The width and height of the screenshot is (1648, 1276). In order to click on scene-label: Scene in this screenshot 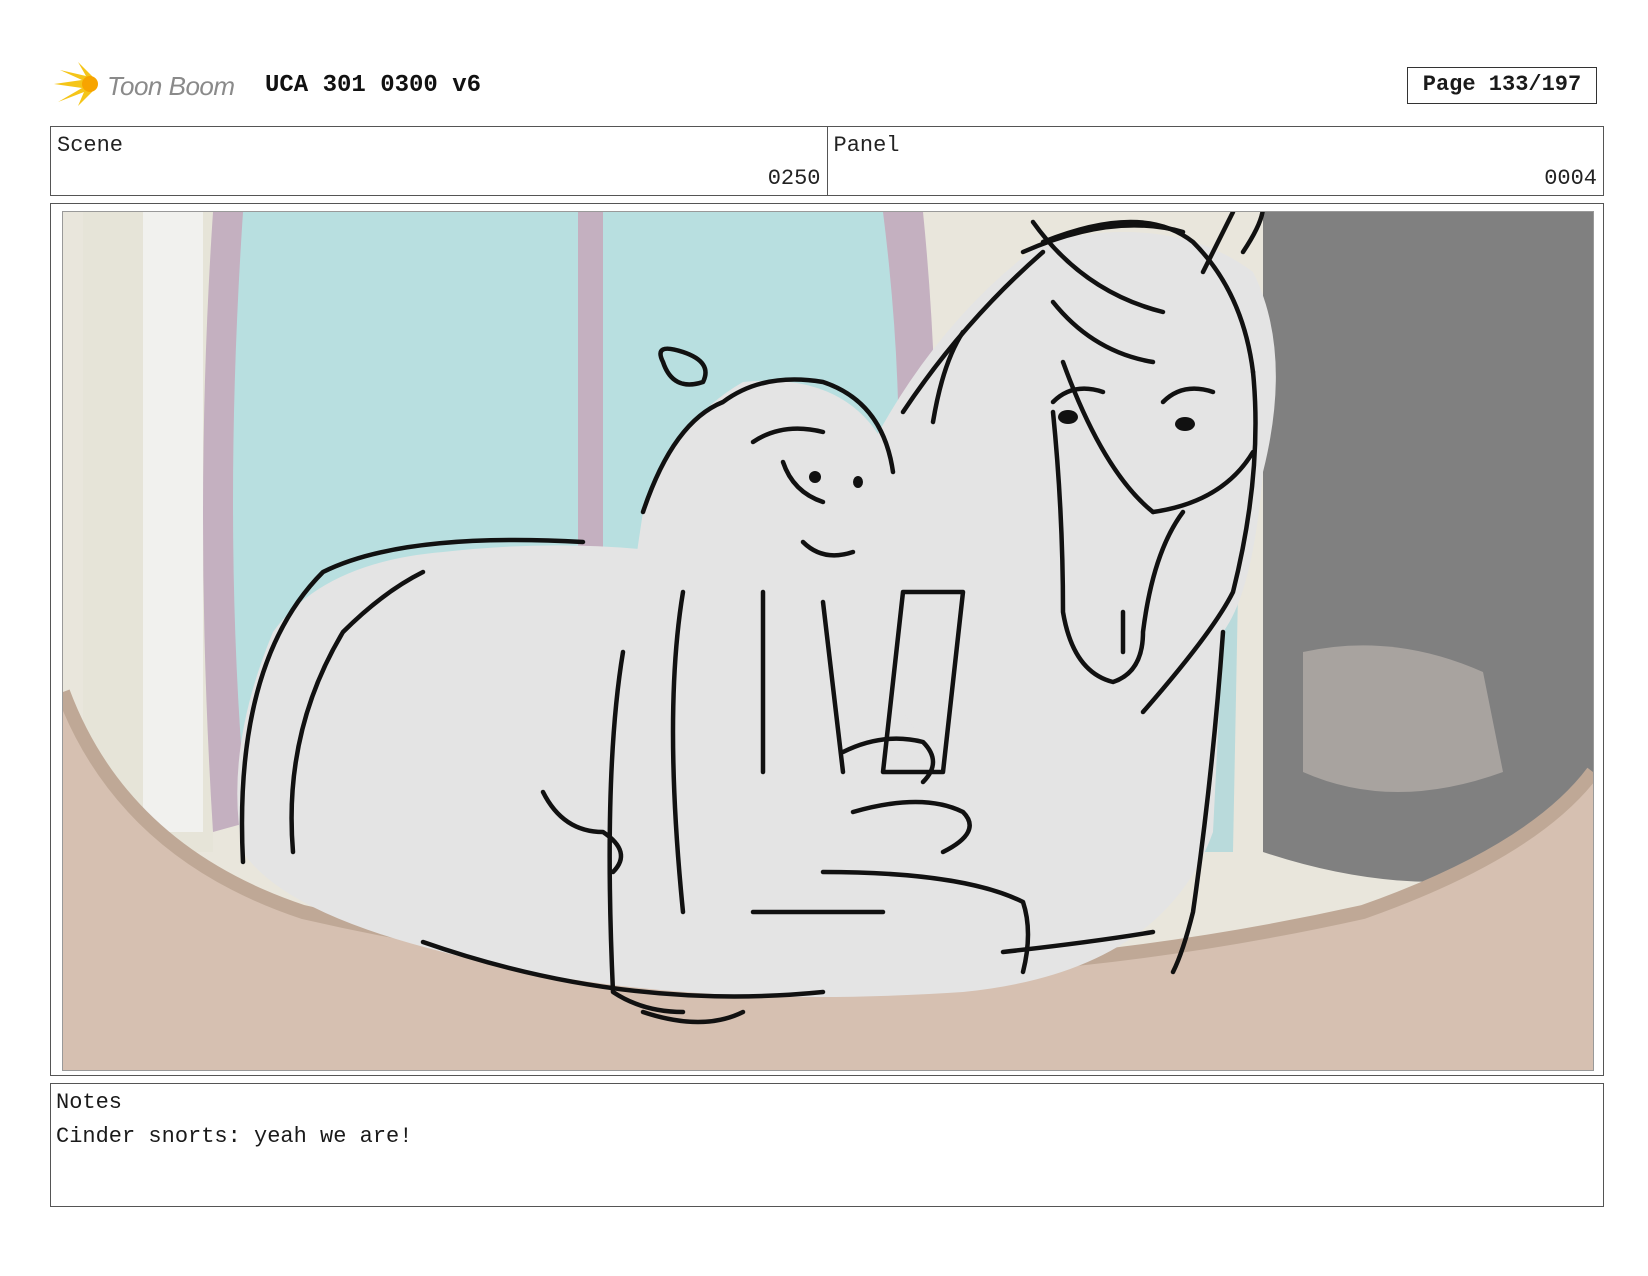, I will do `click(90, 145)`.